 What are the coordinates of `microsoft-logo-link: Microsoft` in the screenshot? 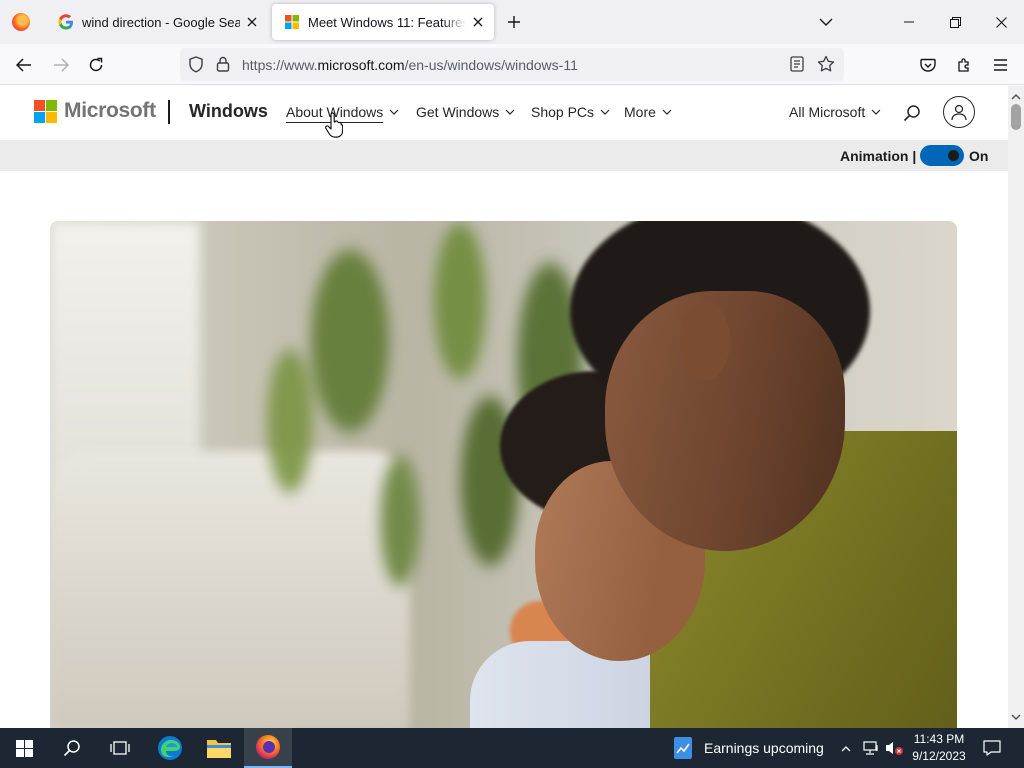 It's located at (95, 111).